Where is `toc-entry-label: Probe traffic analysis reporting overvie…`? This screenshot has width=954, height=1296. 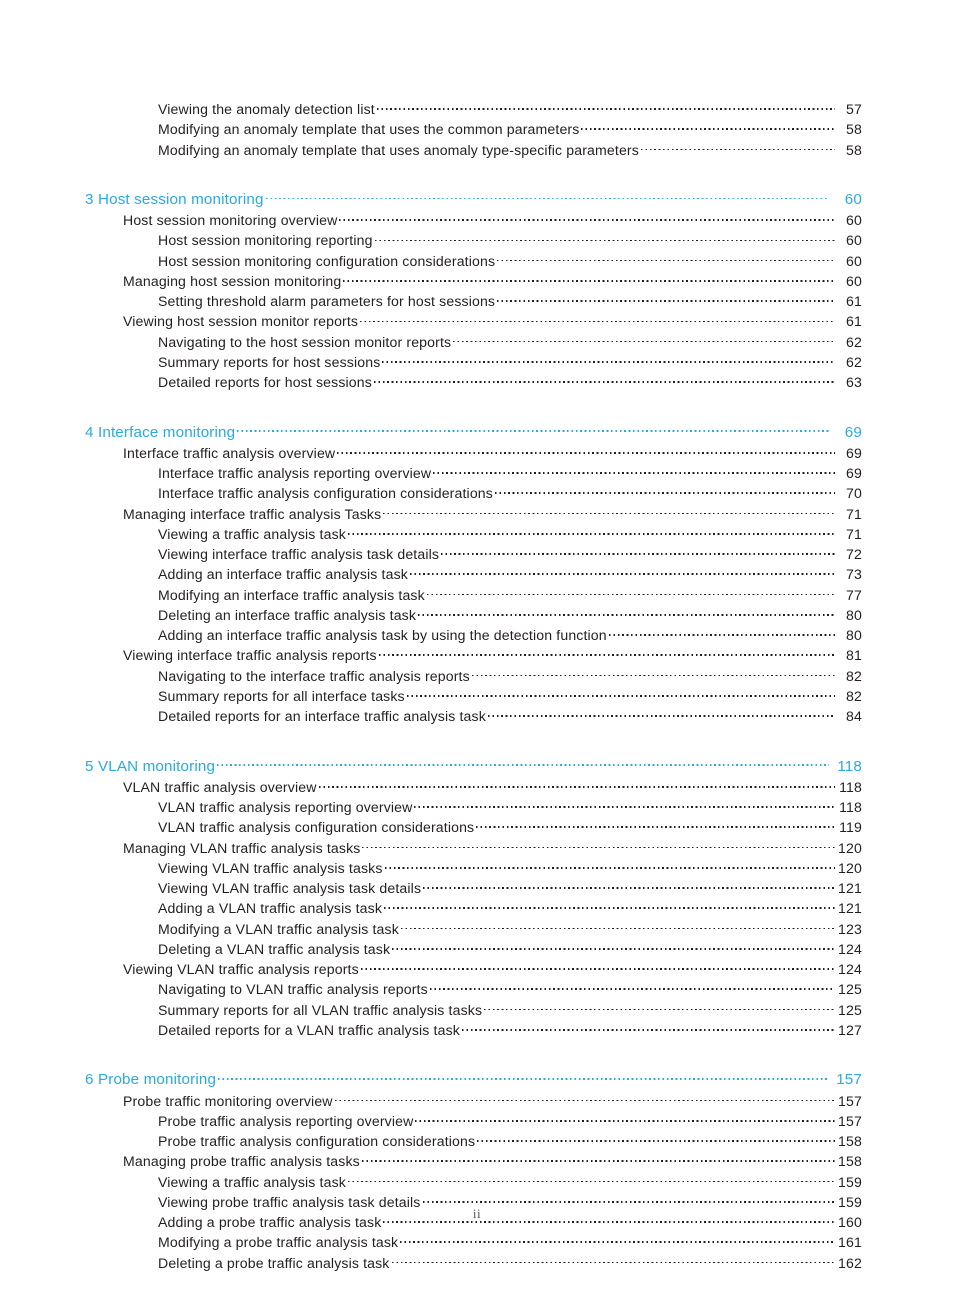
toc-entry-label: Probe traffic analysis reporting overvie… is located at coordinates (286, 1120).